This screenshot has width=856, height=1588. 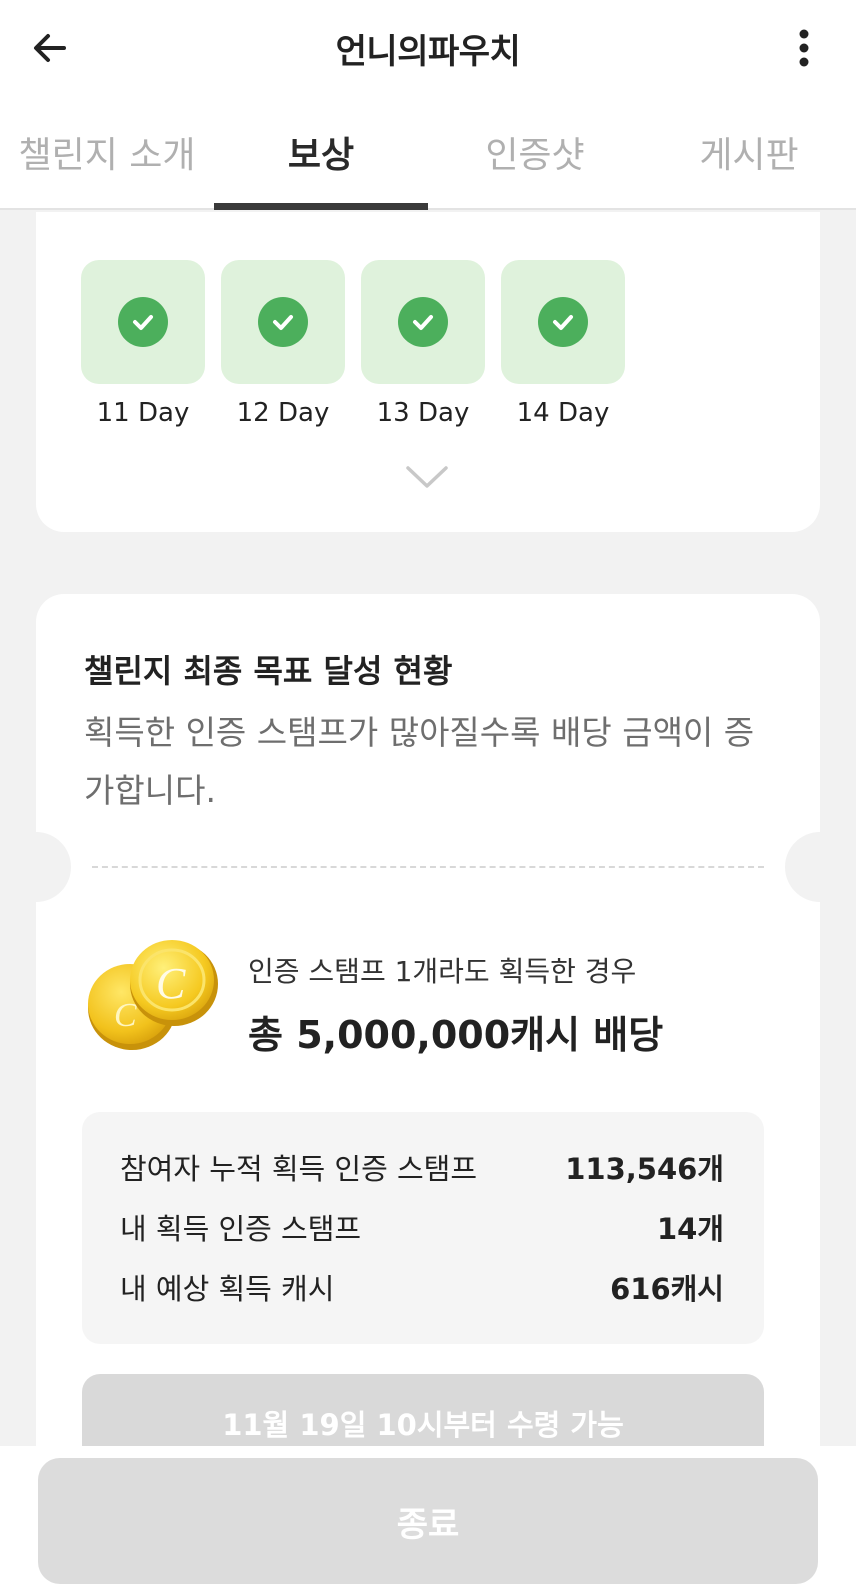 I want to click on stamp-day-list: 11 Day 12 Day 13 Day 14 Day, so click(x=353, y=344).